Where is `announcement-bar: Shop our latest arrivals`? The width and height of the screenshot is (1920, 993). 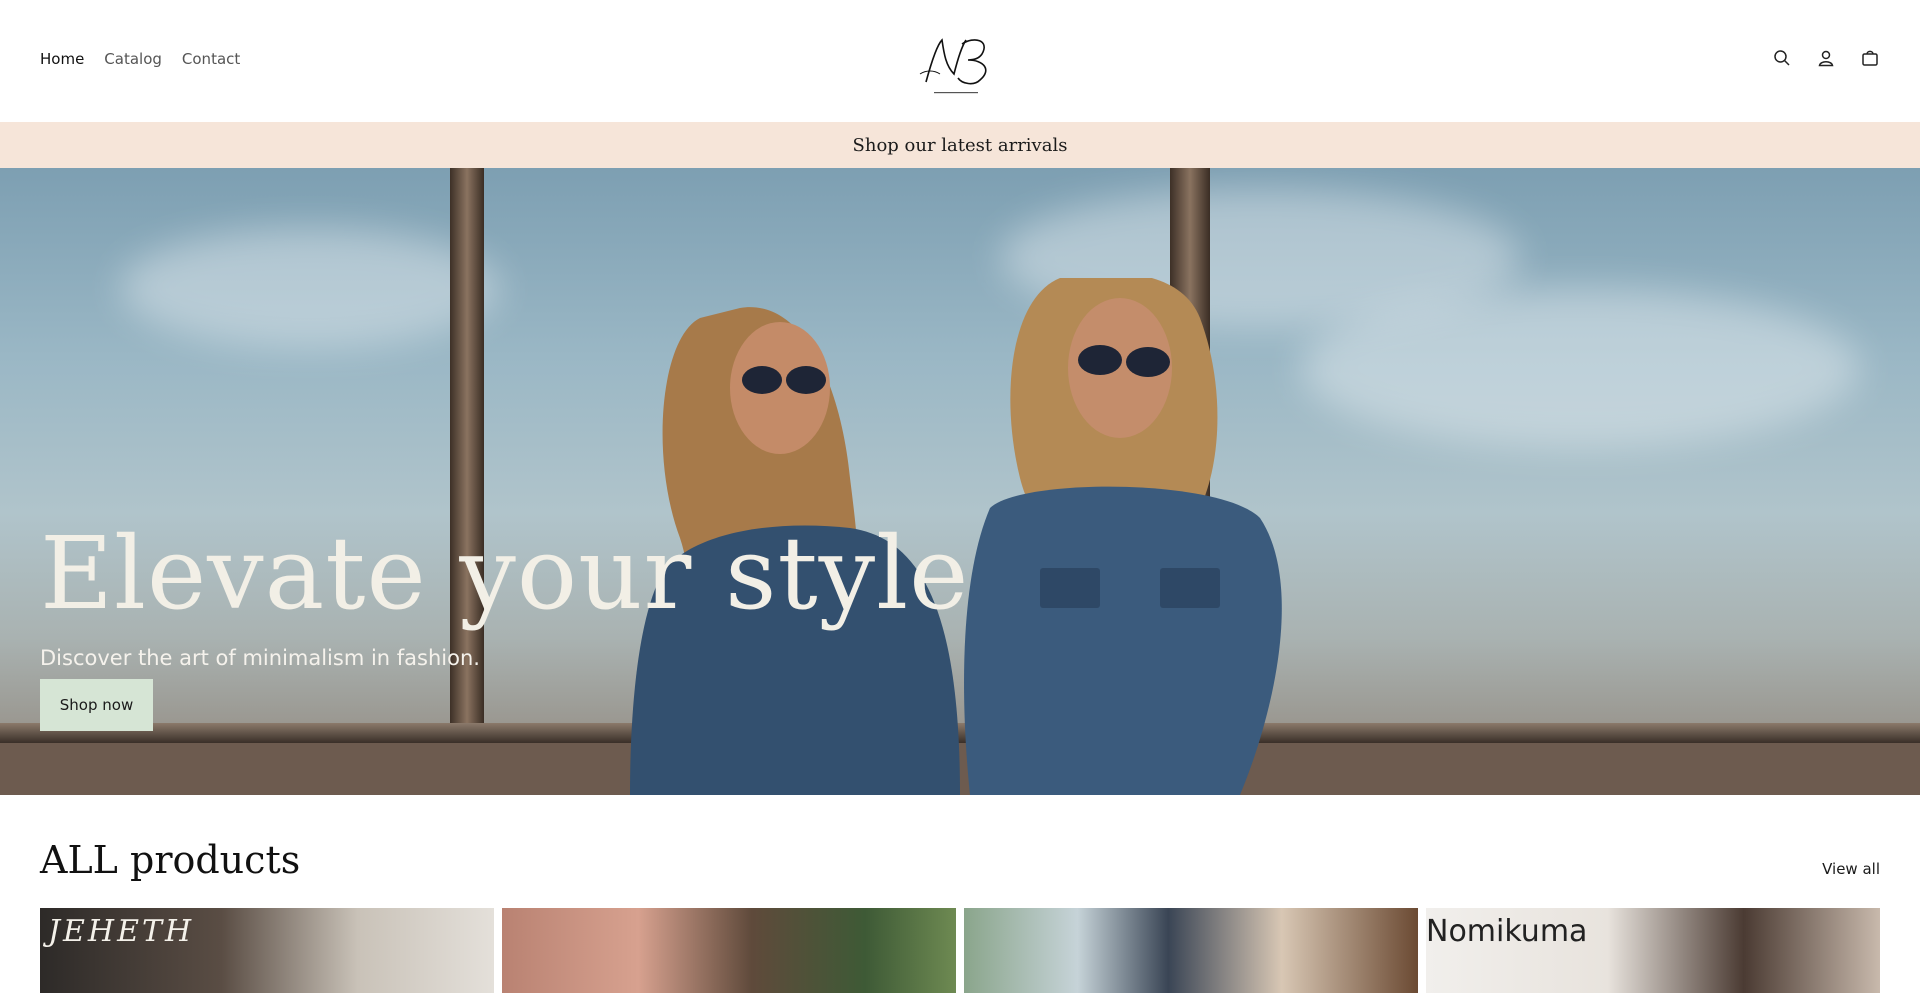 announcement-bar: Shop our latest arrivals is located at coordinates (960, 145).